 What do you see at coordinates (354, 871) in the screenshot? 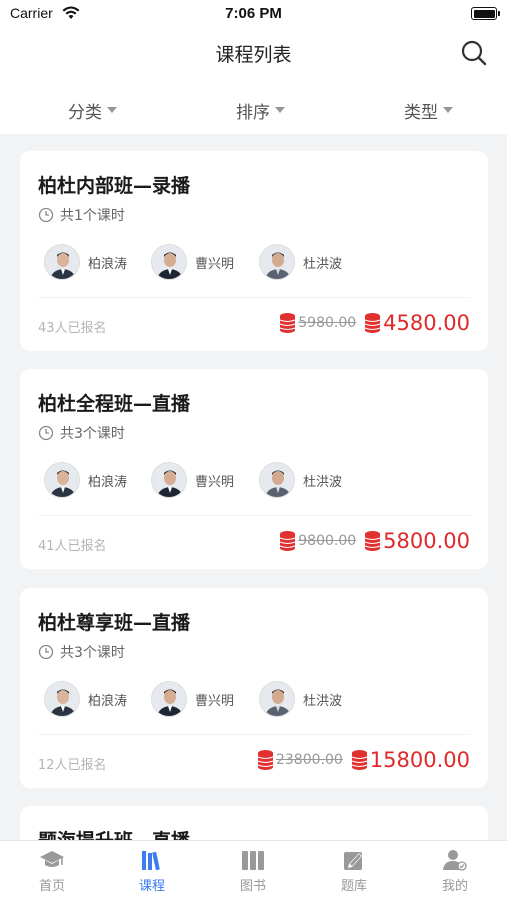
I see `tab-question-bank: 题库` at bounding box center [354, 871].